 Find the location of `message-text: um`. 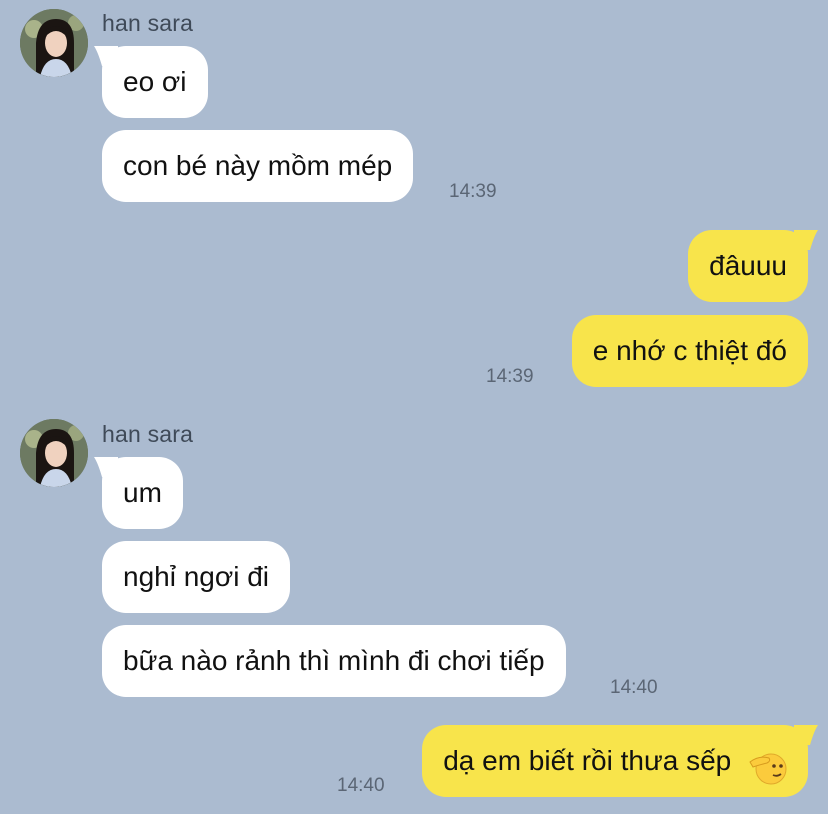

message-text: um is located at coordinates (142, 492).